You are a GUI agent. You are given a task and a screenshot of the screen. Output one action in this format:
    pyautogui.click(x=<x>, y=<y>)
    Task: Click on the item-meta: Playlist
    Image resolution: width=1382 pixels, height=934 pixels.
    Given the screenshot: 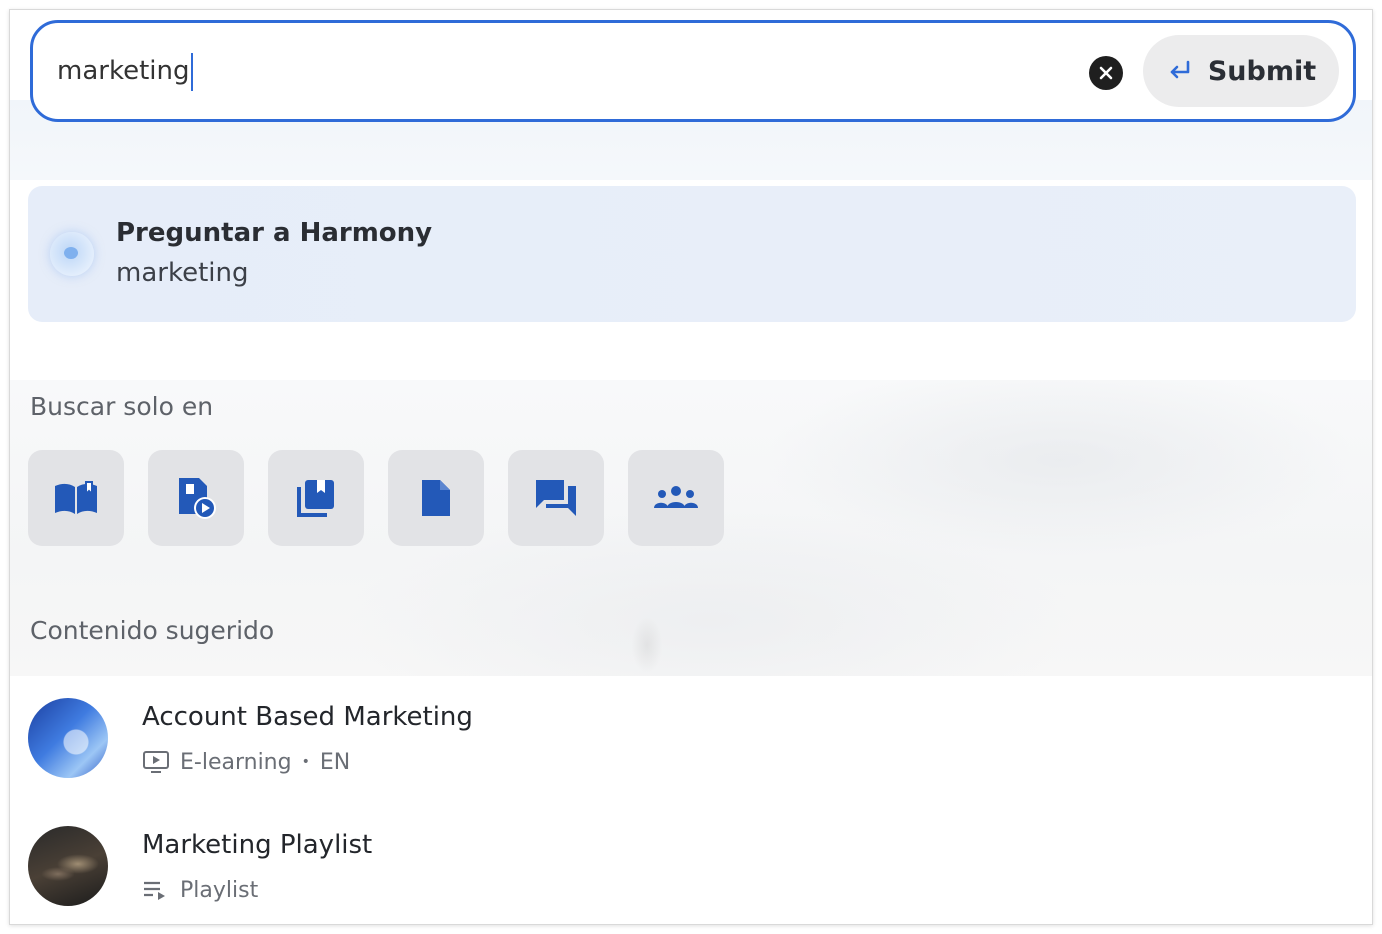 What is the action you would take?
    pyautogui.click(x=200, y=890)
    